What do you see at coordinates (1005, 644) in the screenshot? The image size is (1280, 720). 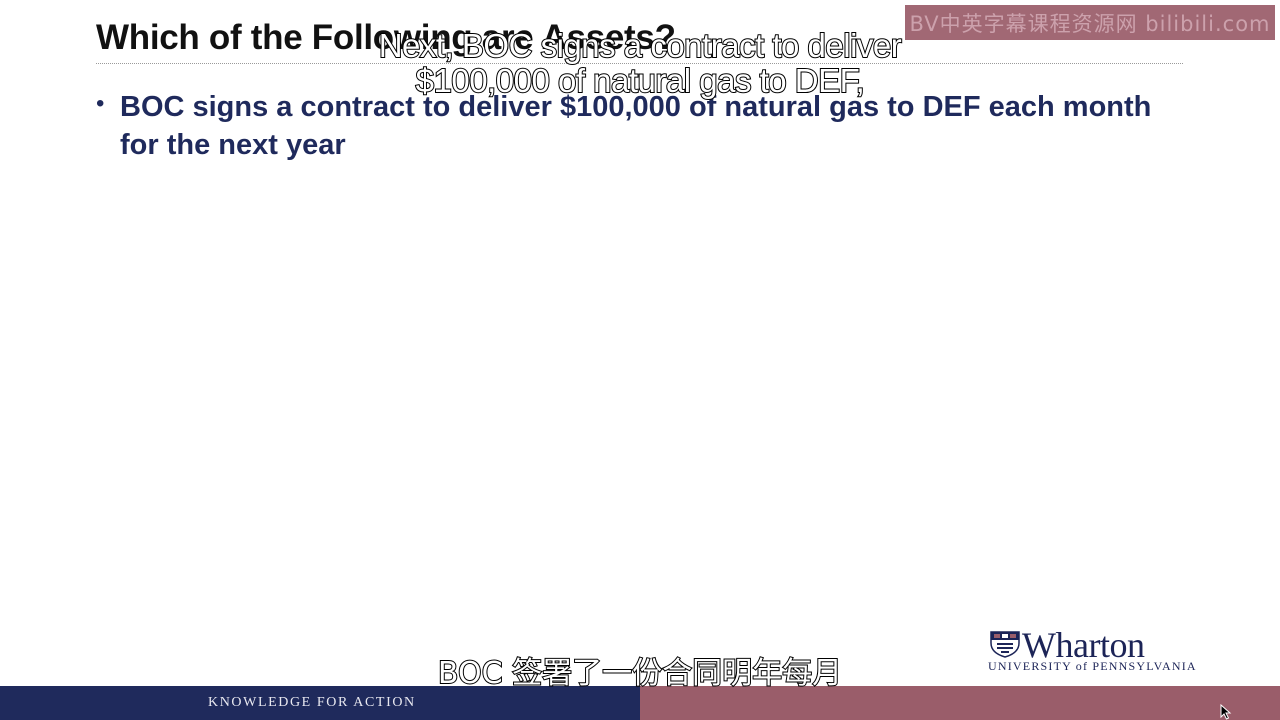 I see `penn-shield-icon` at bounding box center [1005, 644].